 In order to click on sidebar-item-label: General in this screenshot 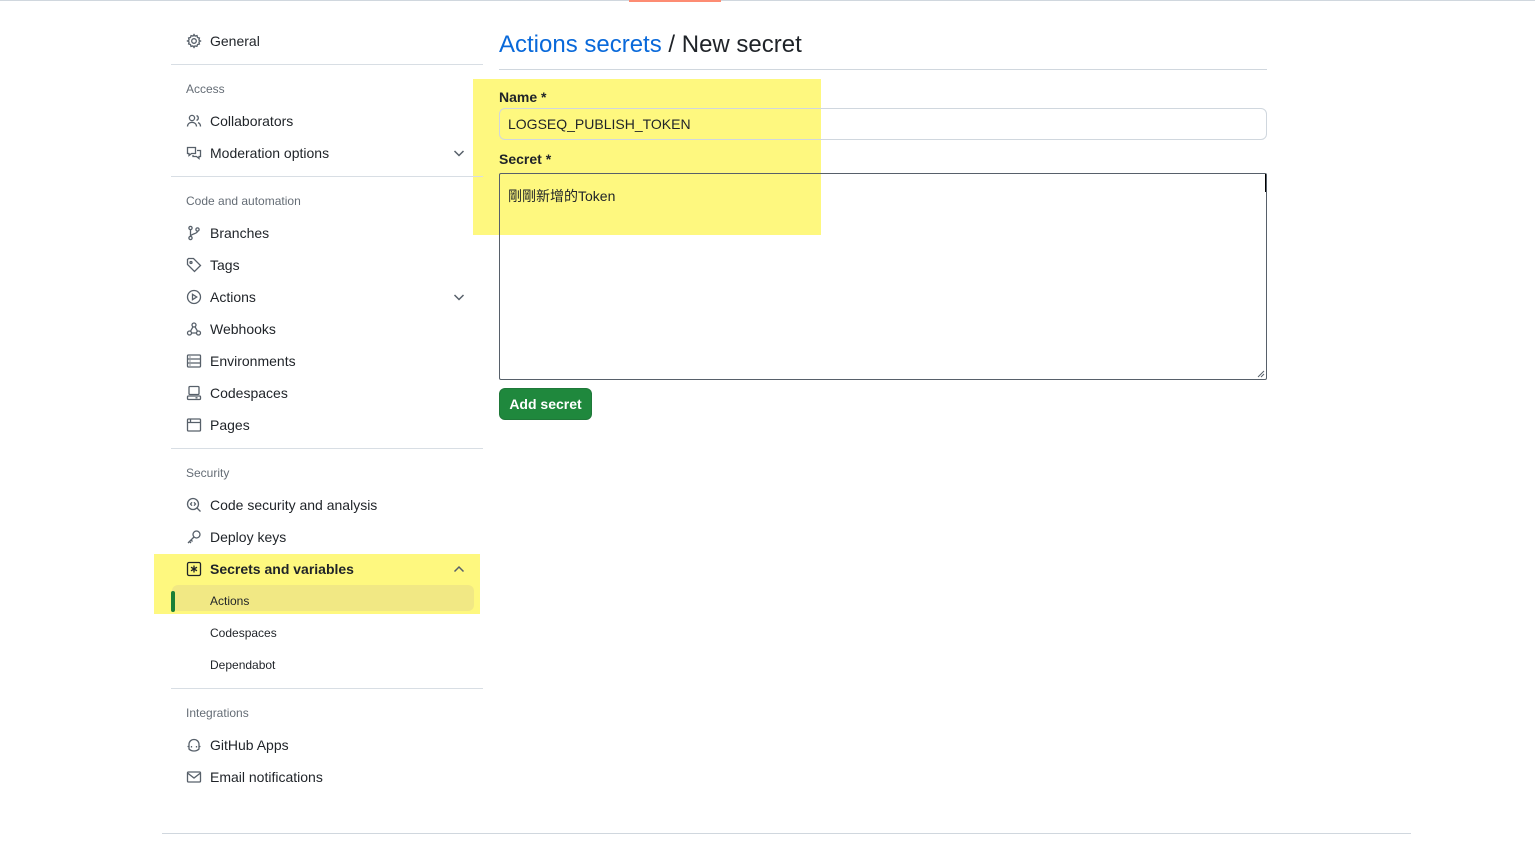, I will do `click(235, 41)`.